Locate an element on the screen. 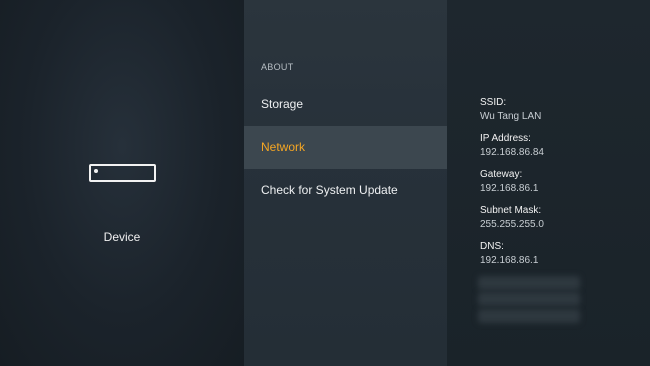  dns-value: 192.168.86.1 is located at coordinates (509, 260).